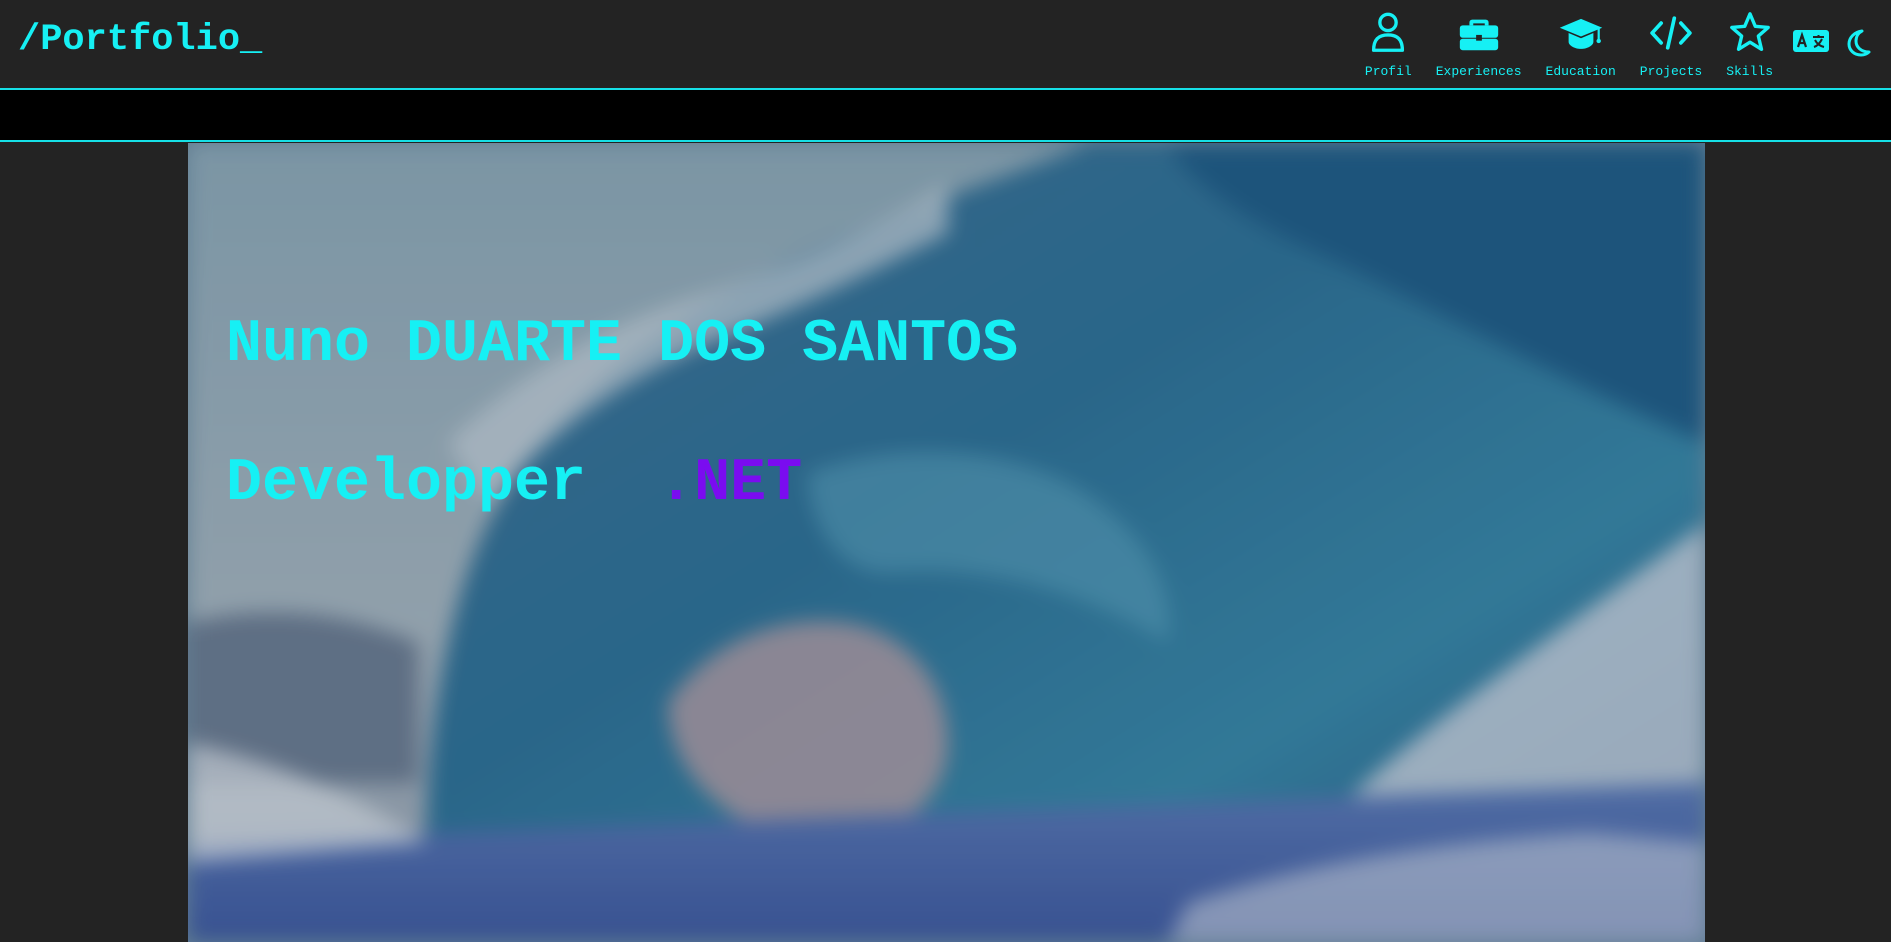 This screenshot has height=942, width=1891. I want to click on graduation-cap-icon, so click(1581, 33).